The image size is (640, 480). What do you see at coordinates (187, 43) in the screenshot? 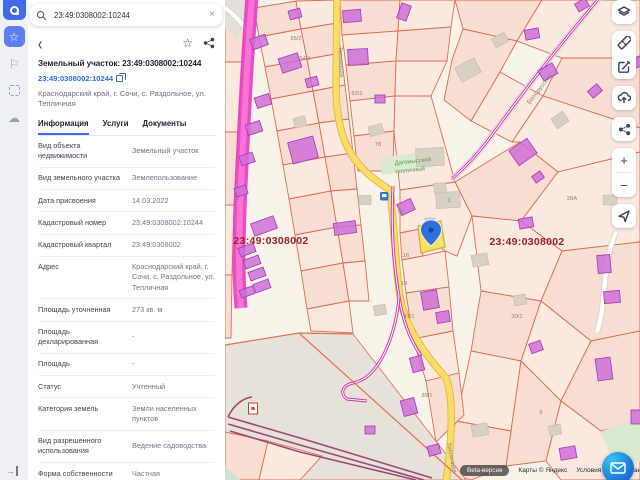
I see `favorite-toggle-icon: ☆` at bounding box center [187, 43].